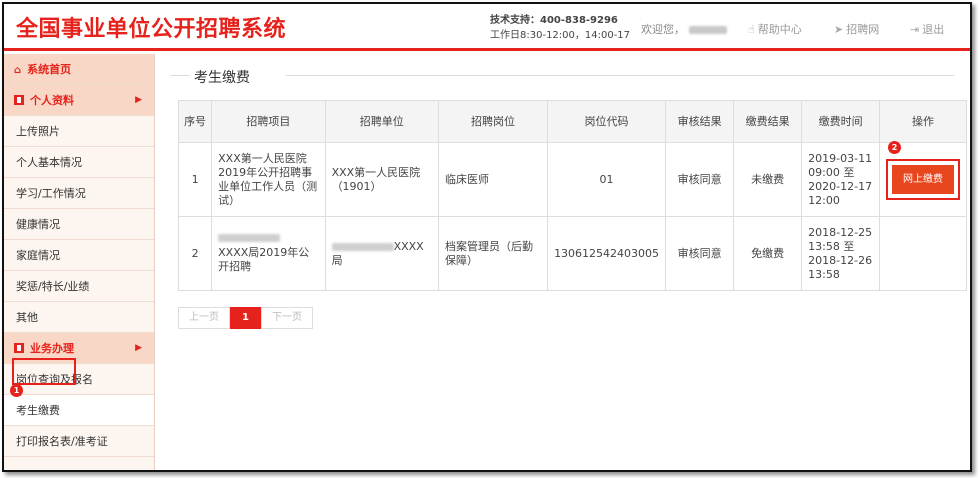 This screenshot has width=980, height=478. I want to click on col-header-time: 缴费时间, so click(840, 121).